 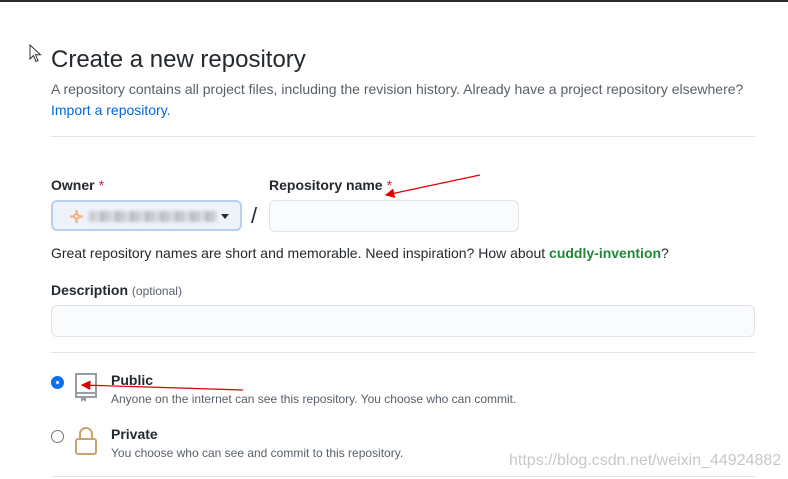 What do you see at coordinates (645, 460) in the screenshot?
I see `watermark: https://blog.csdn.net/weixin_44924882` at bounding box center [645, 460].